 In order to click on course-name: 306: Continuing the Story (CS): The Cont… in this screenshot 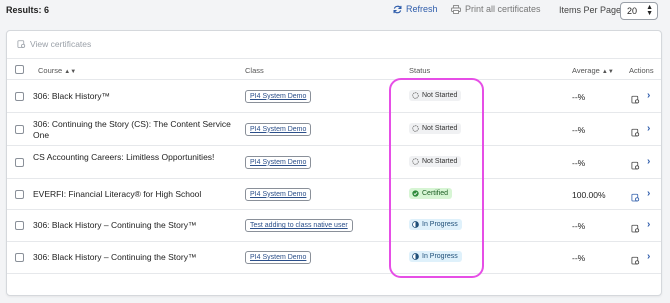, I will do `click(132, 129)`.